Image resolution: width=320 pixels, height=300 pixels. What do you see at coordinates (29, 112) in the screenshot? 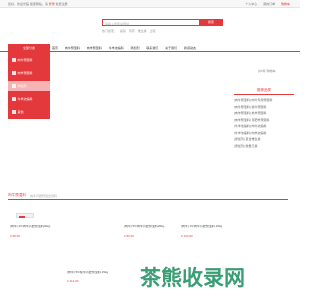
I see `sidebar-item: 其他` at bounding box center [29, 112].